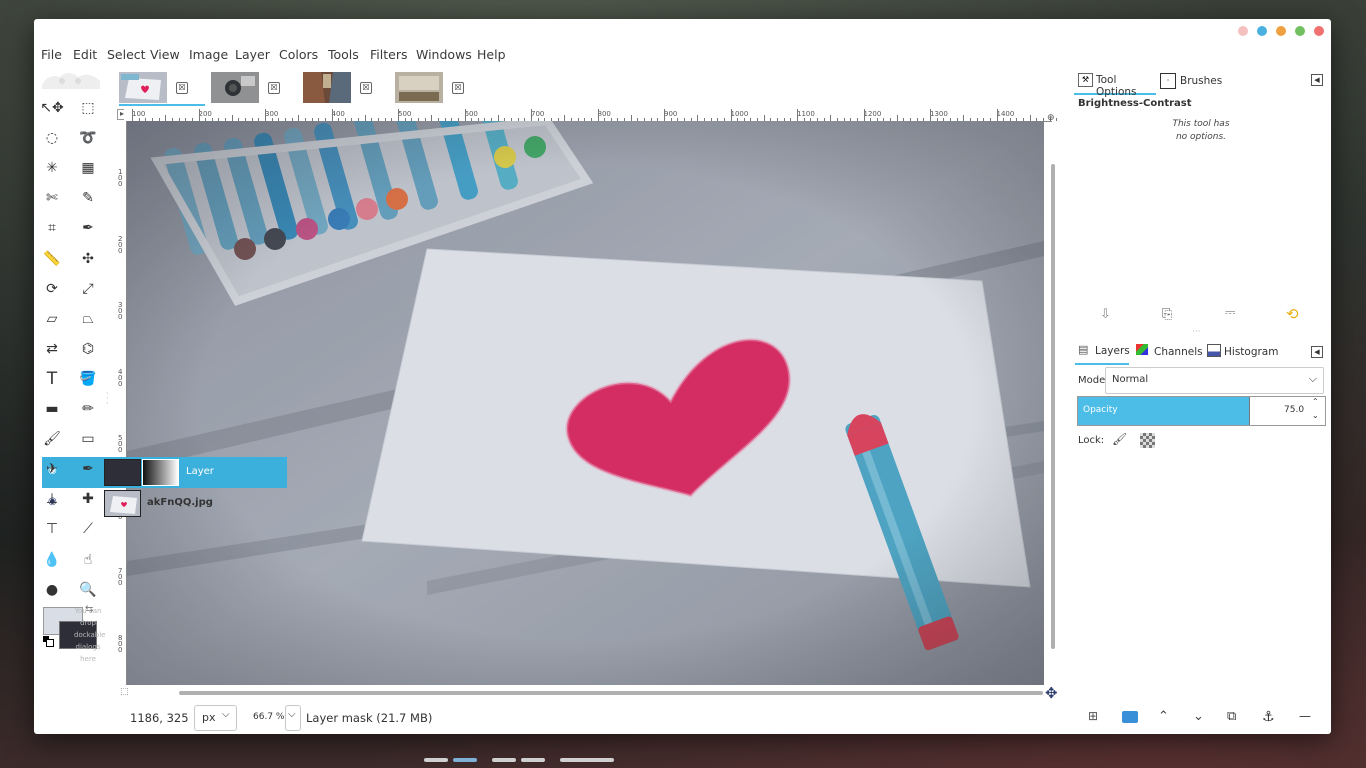 This screenshot has width=1366, height=768. I want to click on quick-mask-icon: ⬚, so click(124, 692).